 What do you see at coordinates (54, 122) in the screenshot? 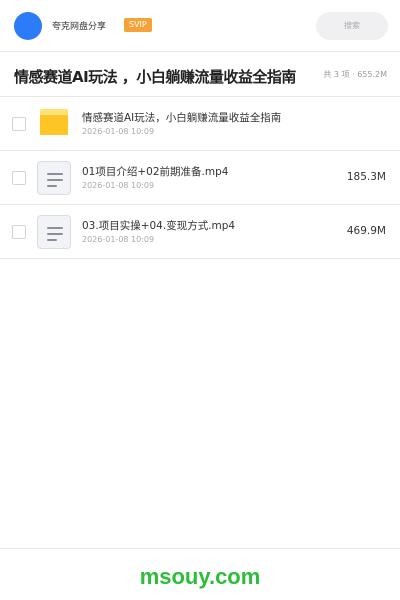
I see `folder-icon` at bounding box center [54, 122].